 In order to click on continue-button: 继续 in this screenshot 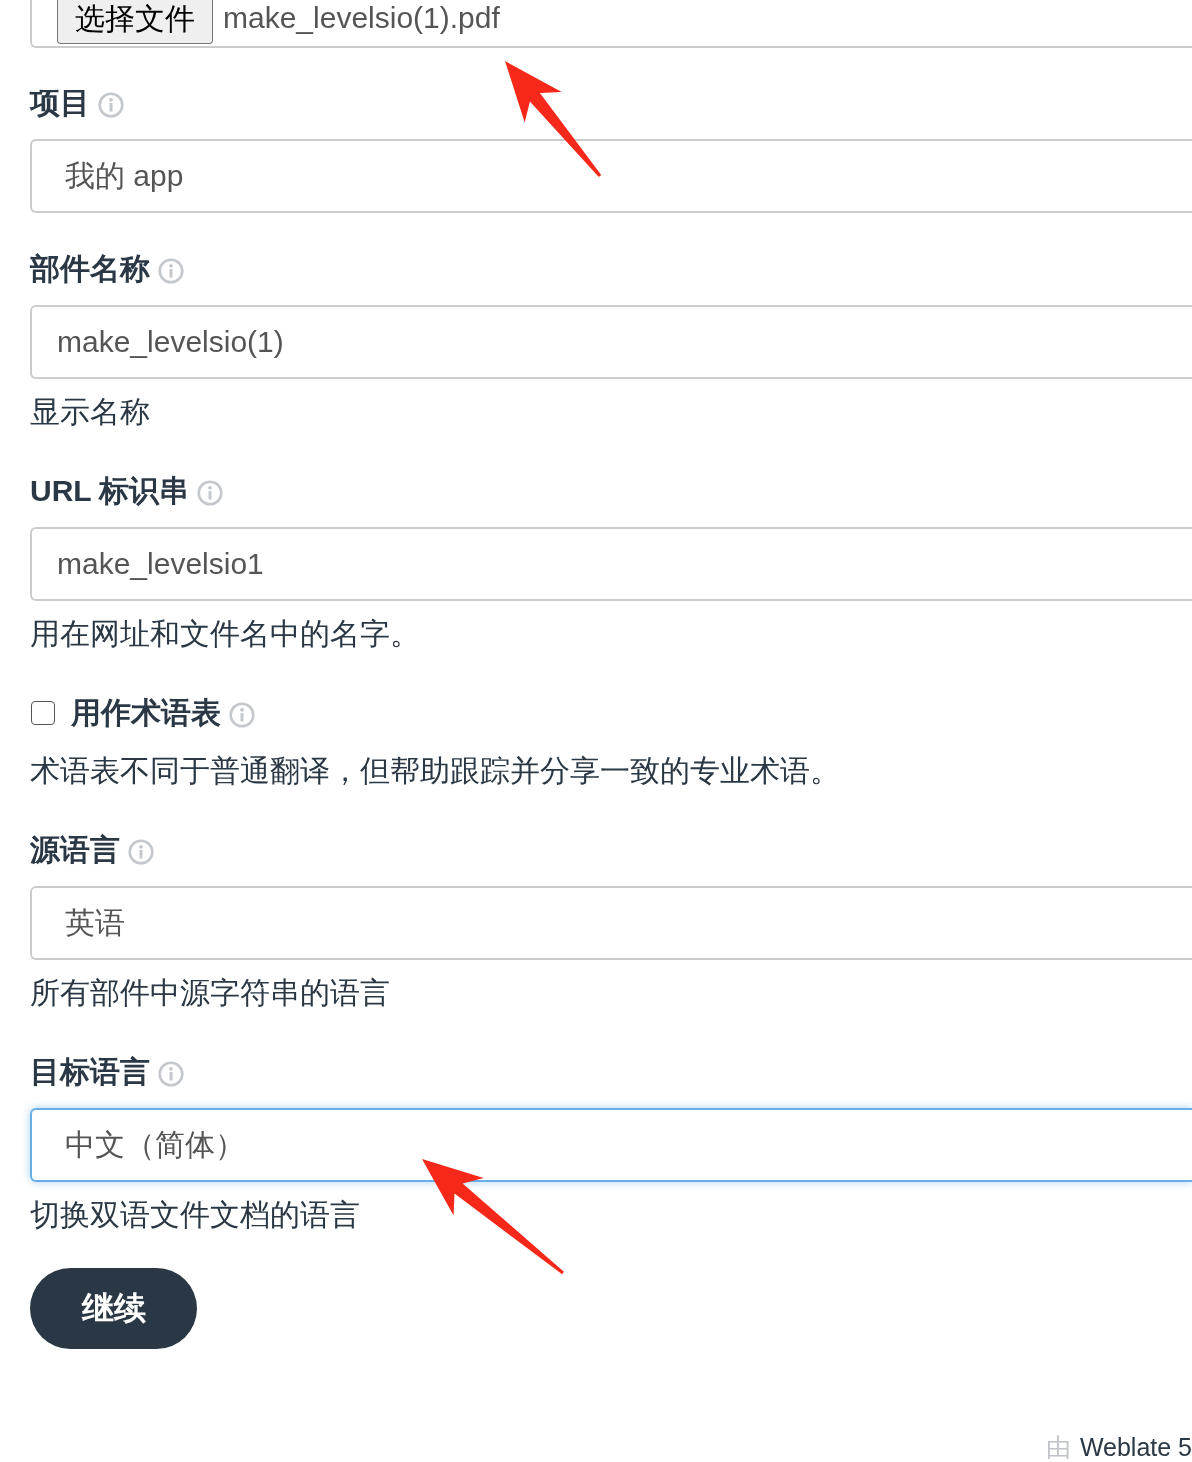, I will do `click(113, 1308)`.